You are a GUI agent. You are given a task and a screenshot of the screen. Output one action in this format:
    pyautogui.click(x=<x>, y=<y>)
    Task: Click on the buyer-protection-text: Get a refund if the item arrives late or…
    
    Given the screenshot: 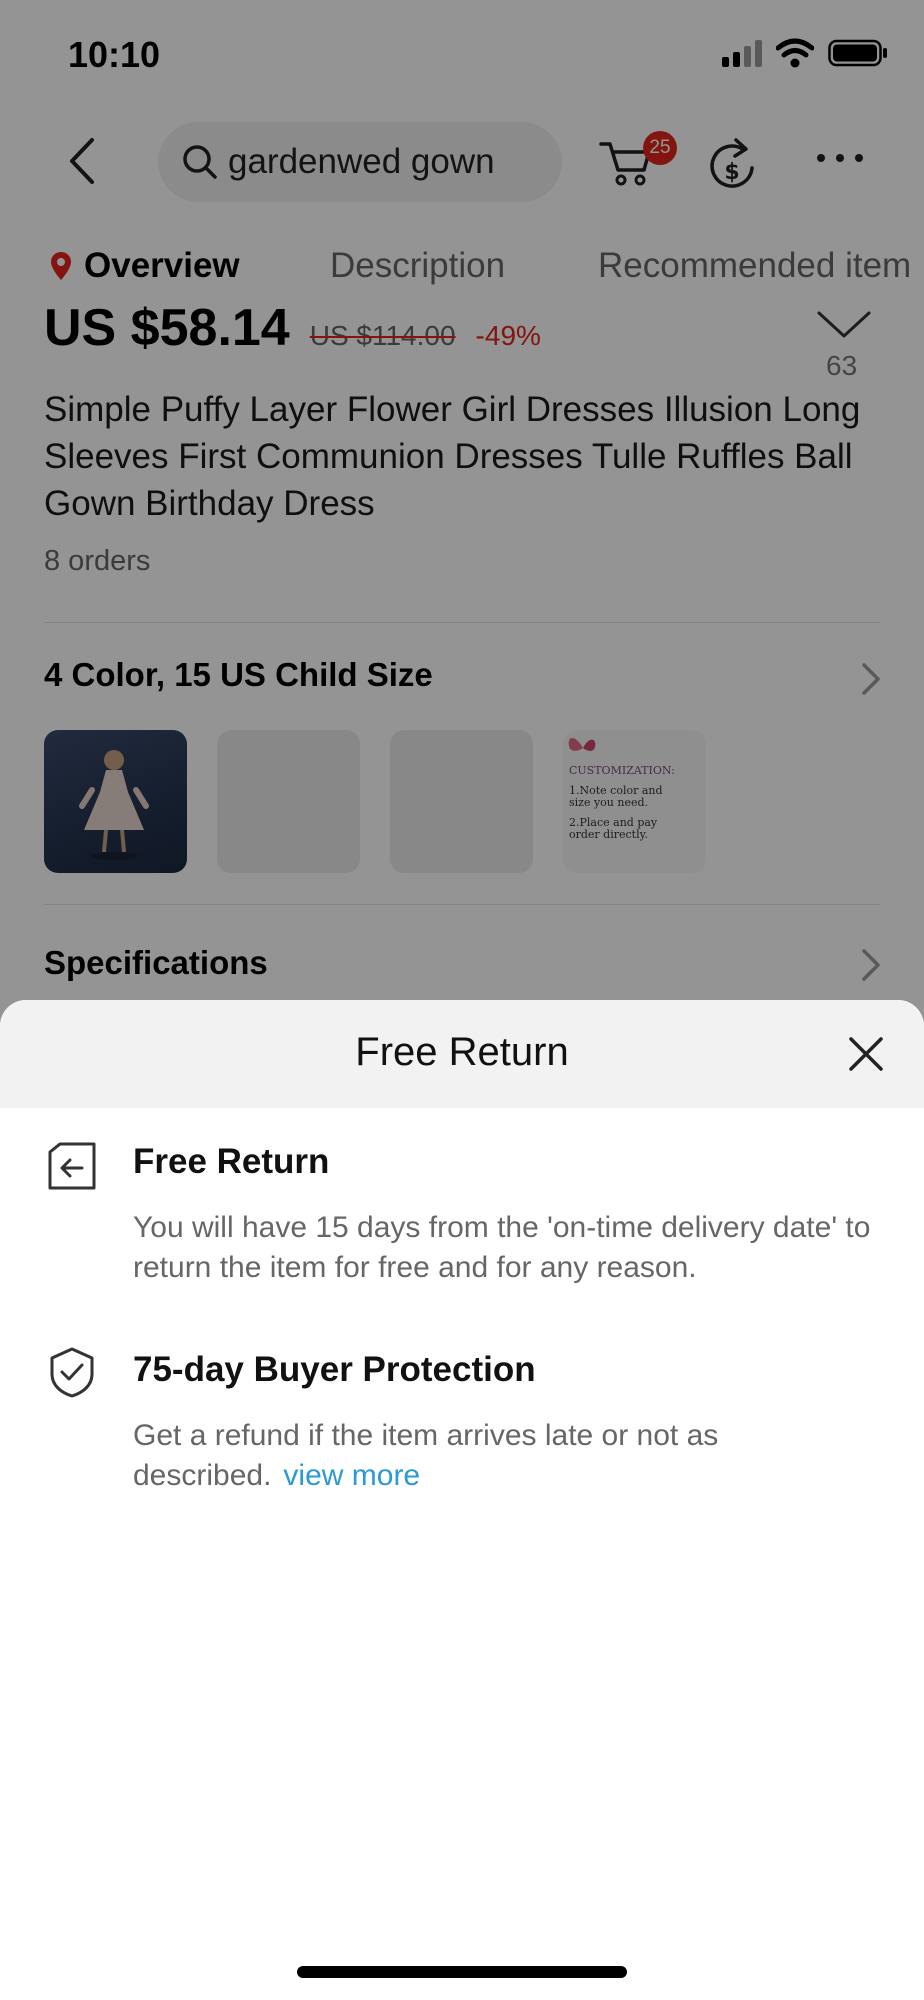 What is the action you would take?
    pyautogui.click(x=426, y=1455)
    